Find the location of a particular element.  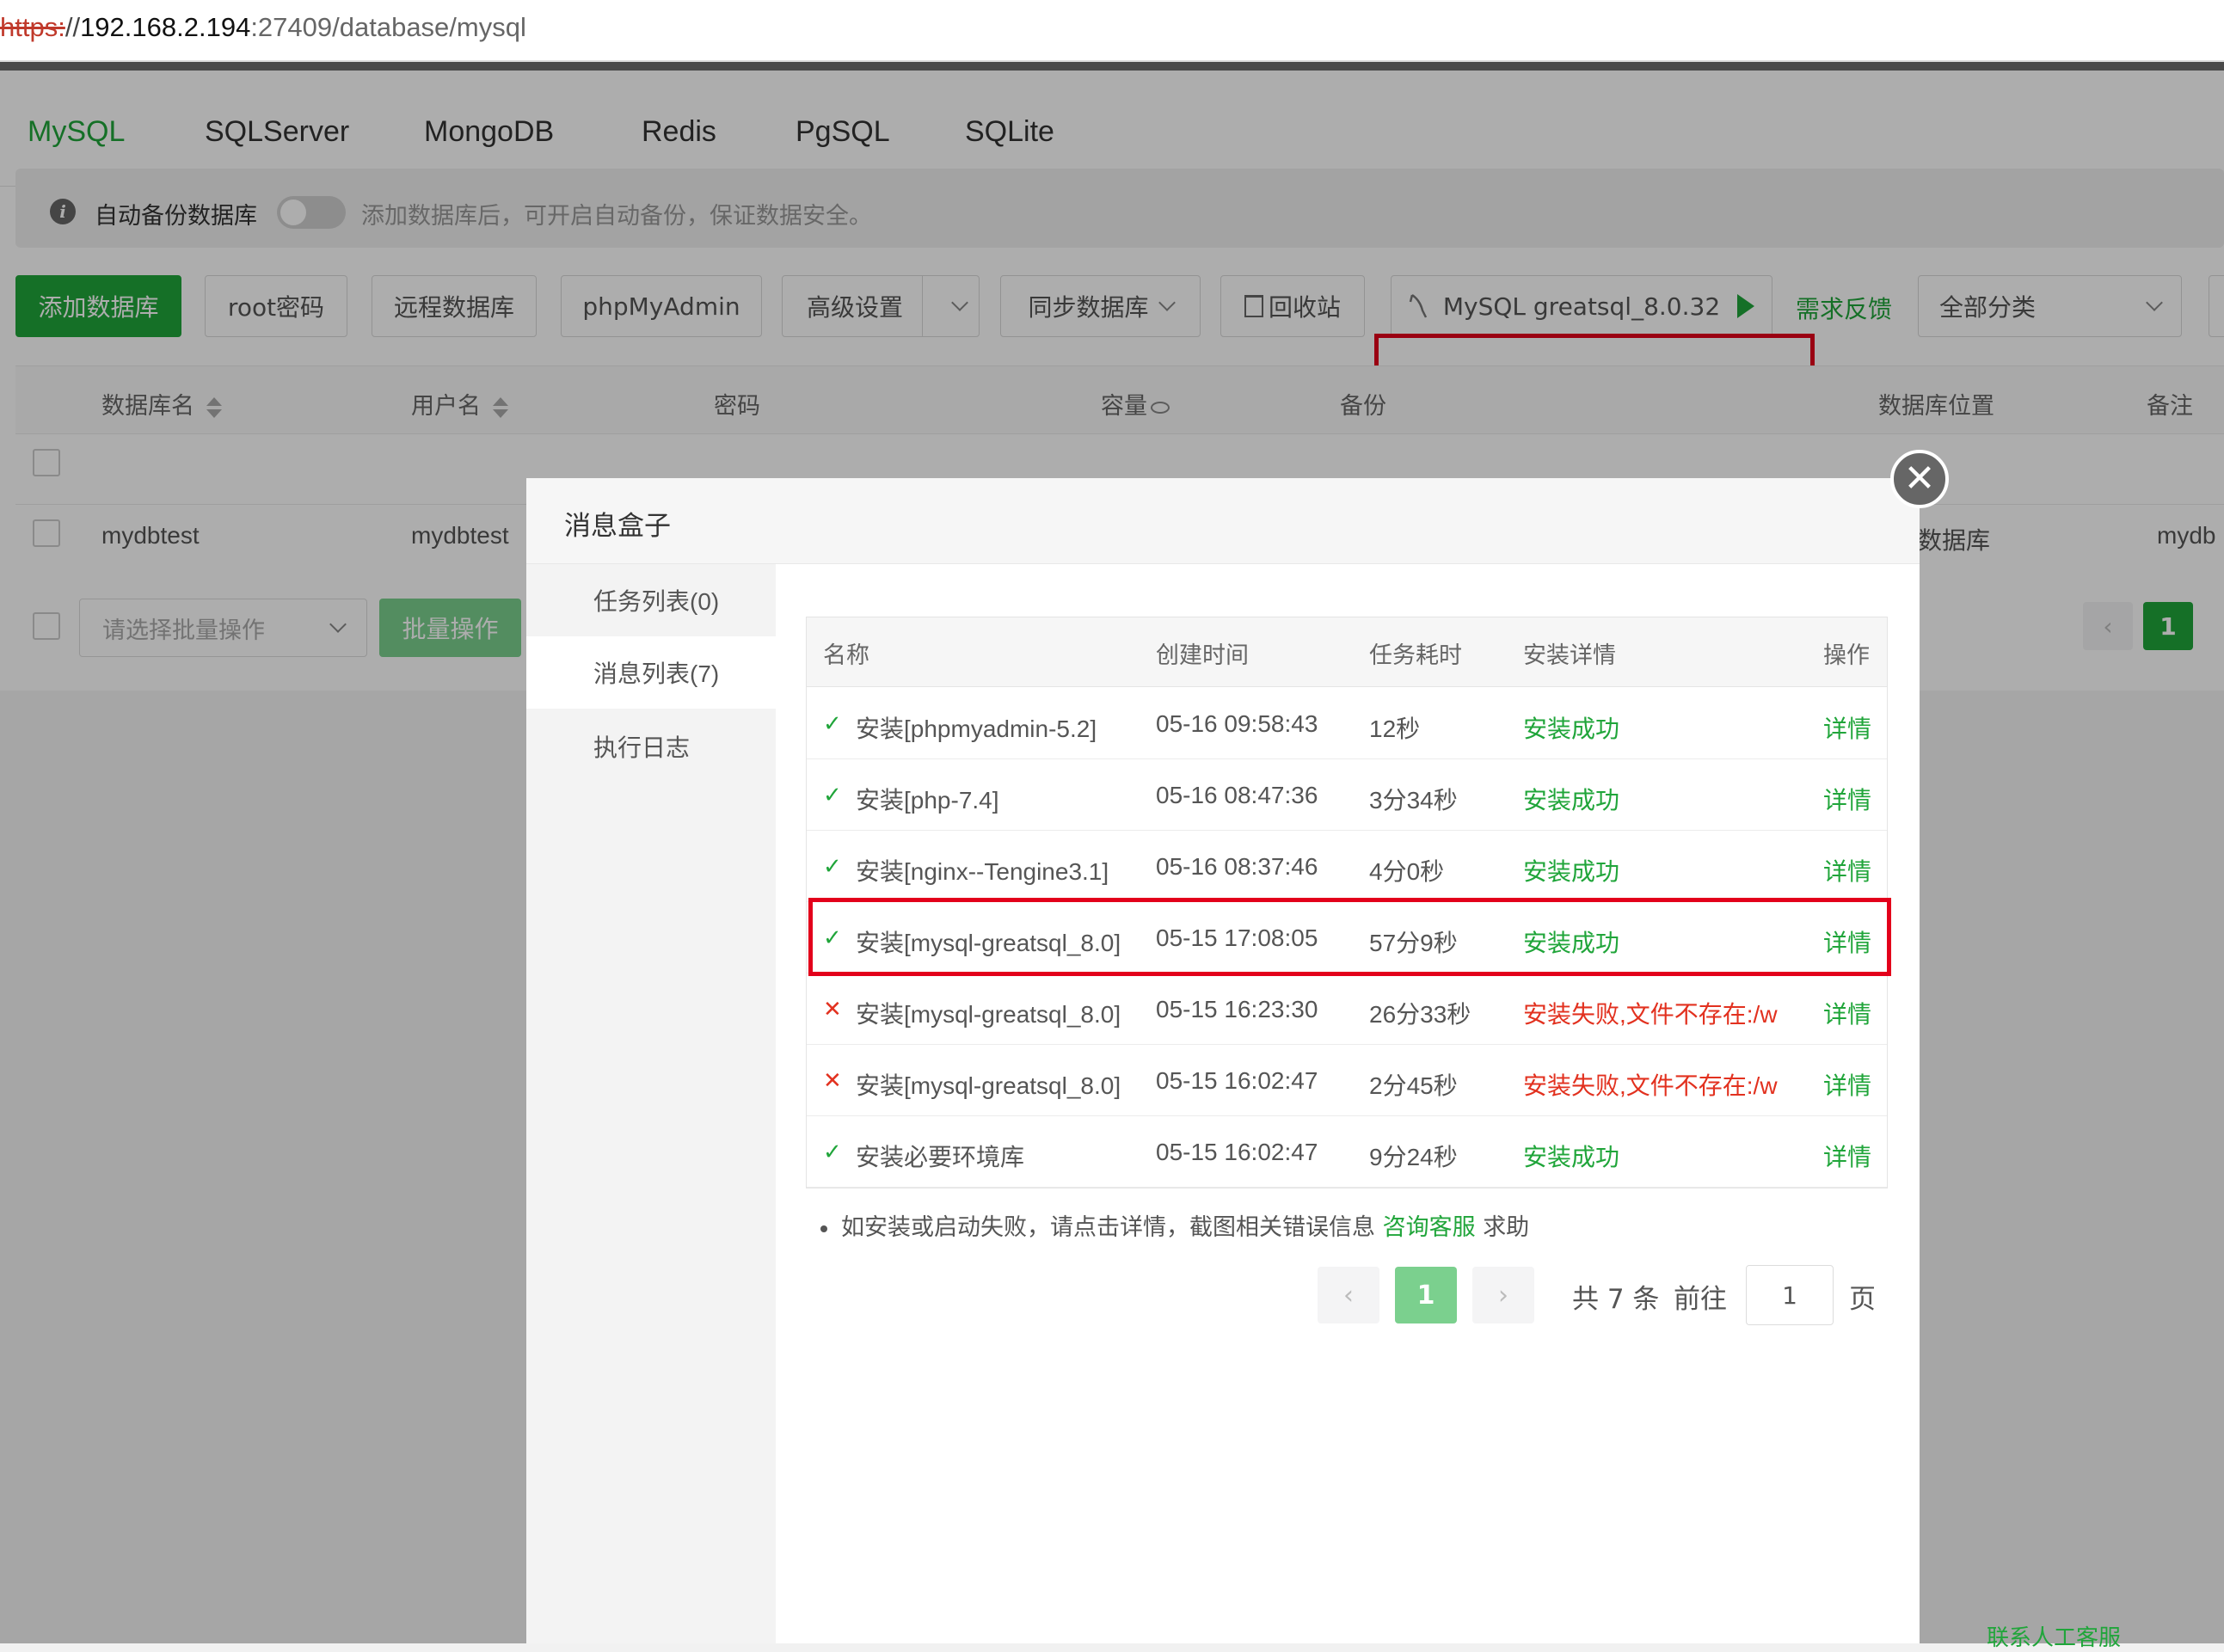

task-name-cell: 安装[php-7.4] is located at coordinates (927, 800).